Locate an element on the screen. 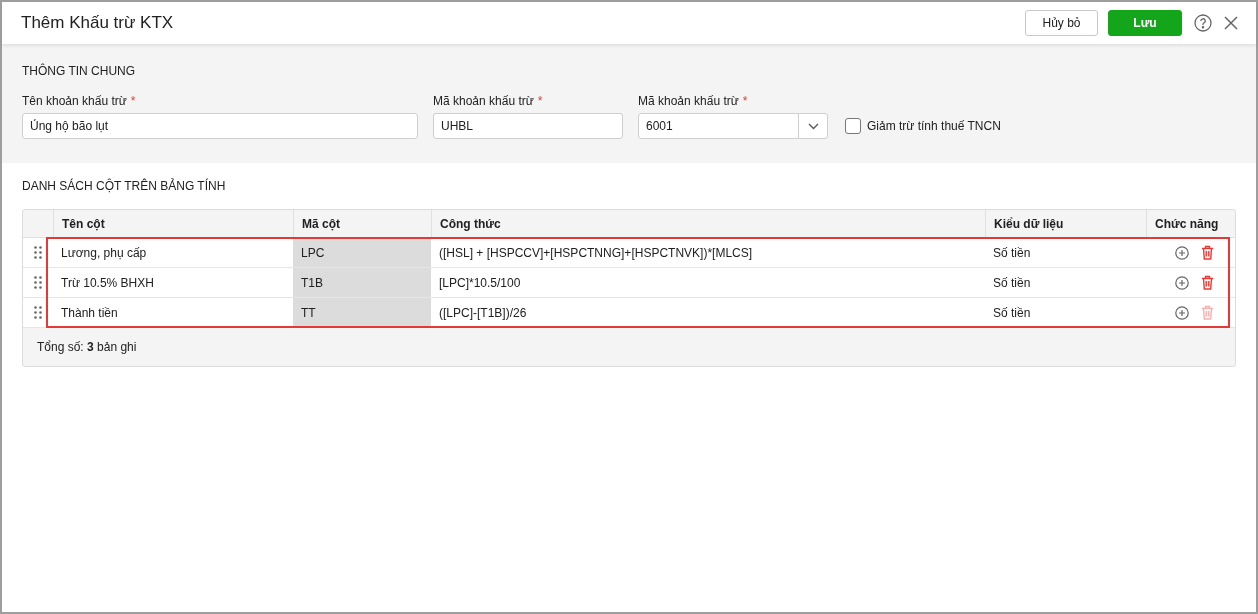  section-title: THÔNG TIN CHUNG is located at coordinates (79, 71).